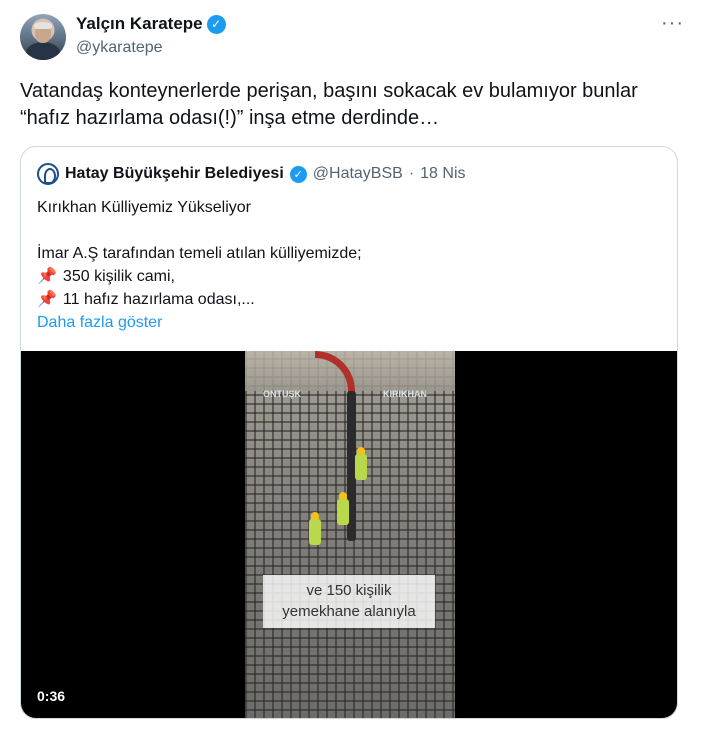 Image resolution: width=702 pixels, height=730 pixels. Describe the element at coordinates (174, 174) in the screenshot. I see `quoted-author-name: Hatay Büyükşehir Belediyesi` at that location.